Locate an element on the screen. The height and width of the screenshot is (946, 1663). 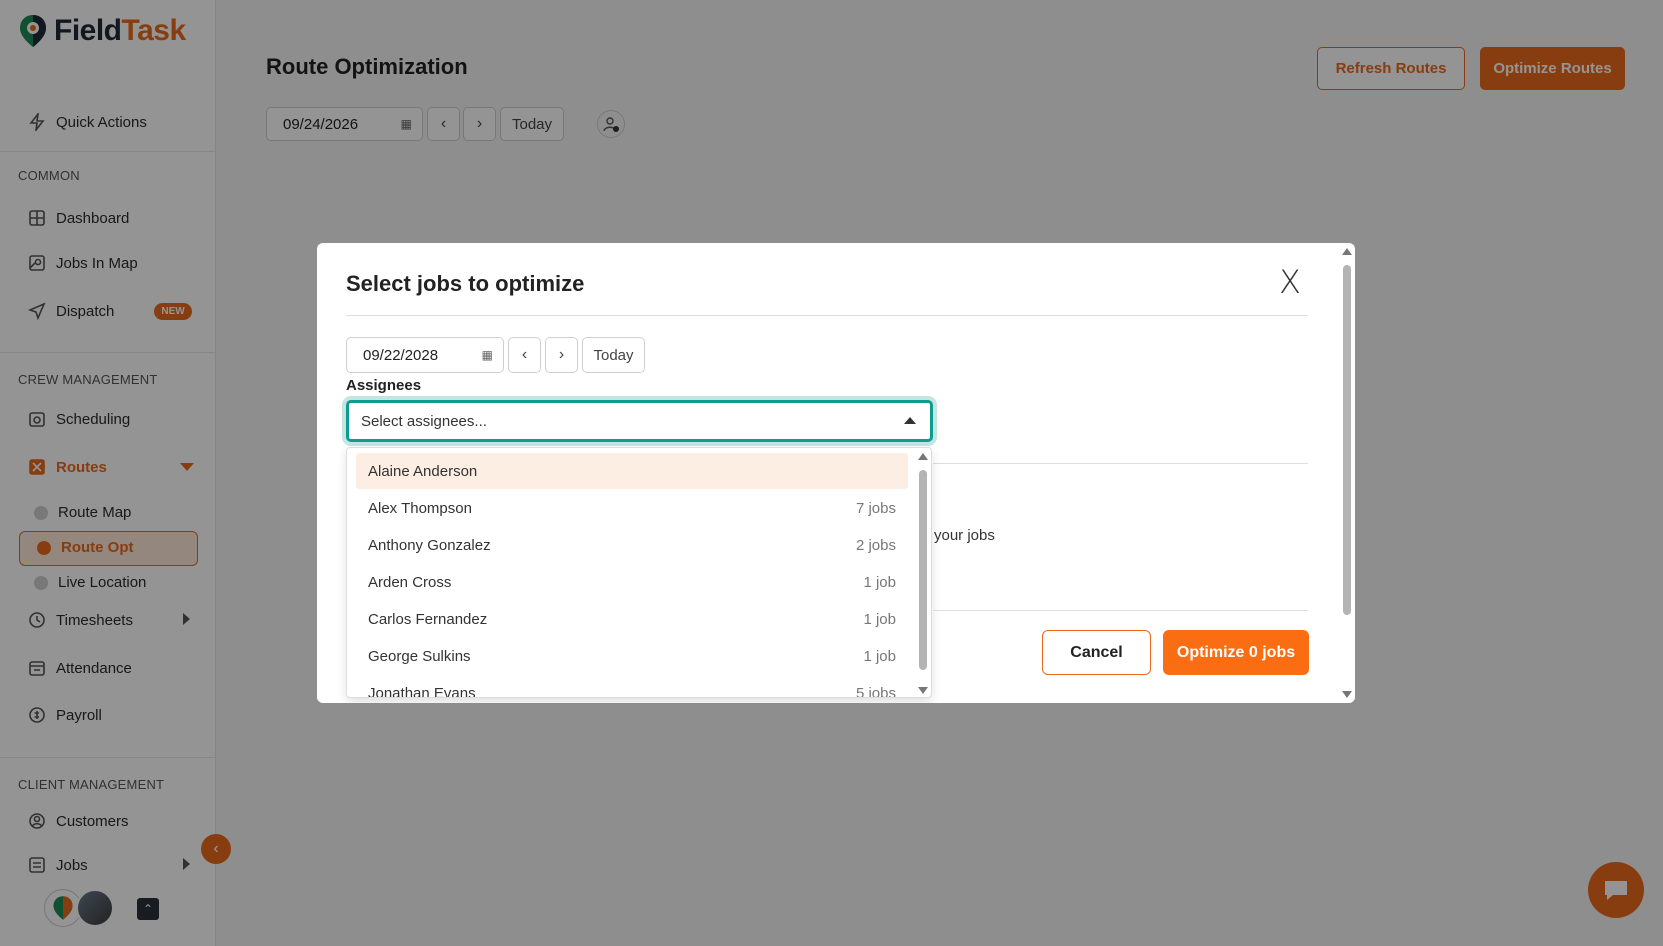
chevron-right-icon: › is located at coordinates (561, 354).